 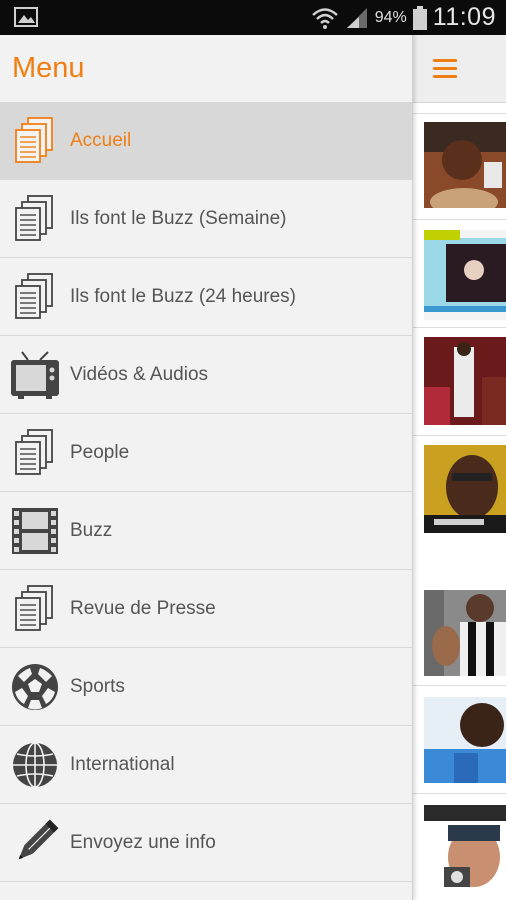 I want to click on signal-icon, so click(x=356, y=17).